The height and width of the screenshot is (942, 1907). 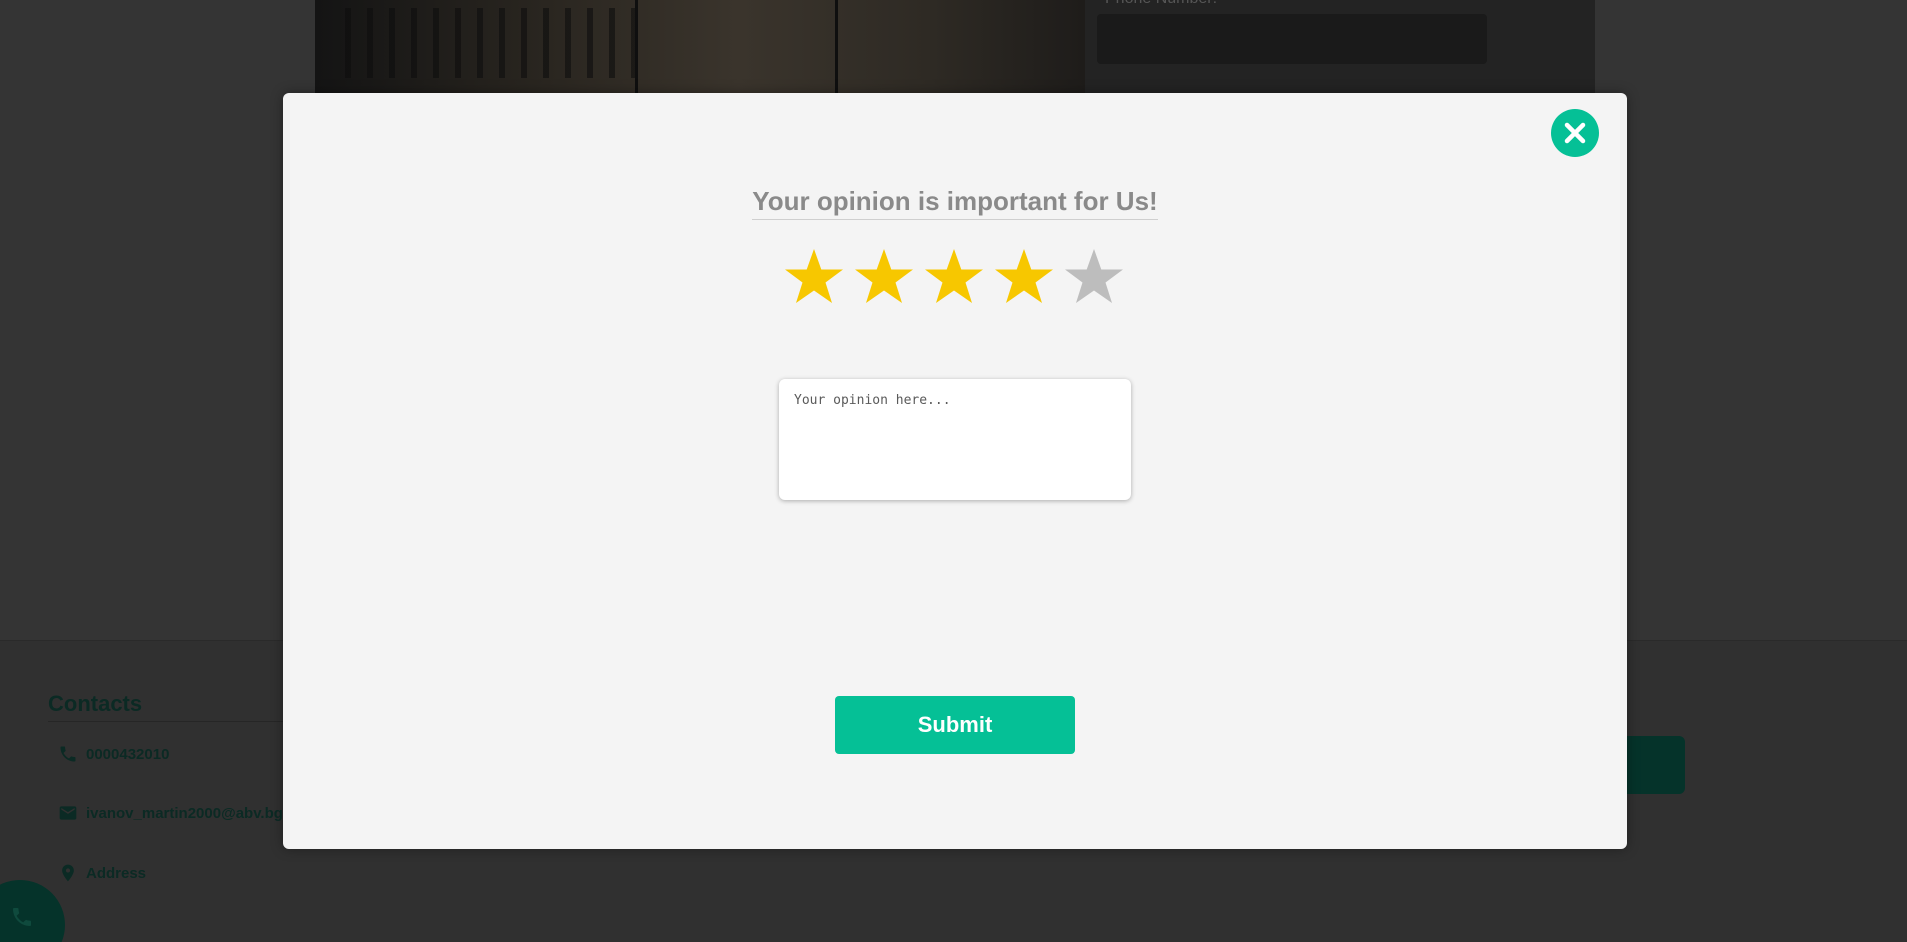 I want to click on contact-phone: 0000432010, so click(x=113, y=754).